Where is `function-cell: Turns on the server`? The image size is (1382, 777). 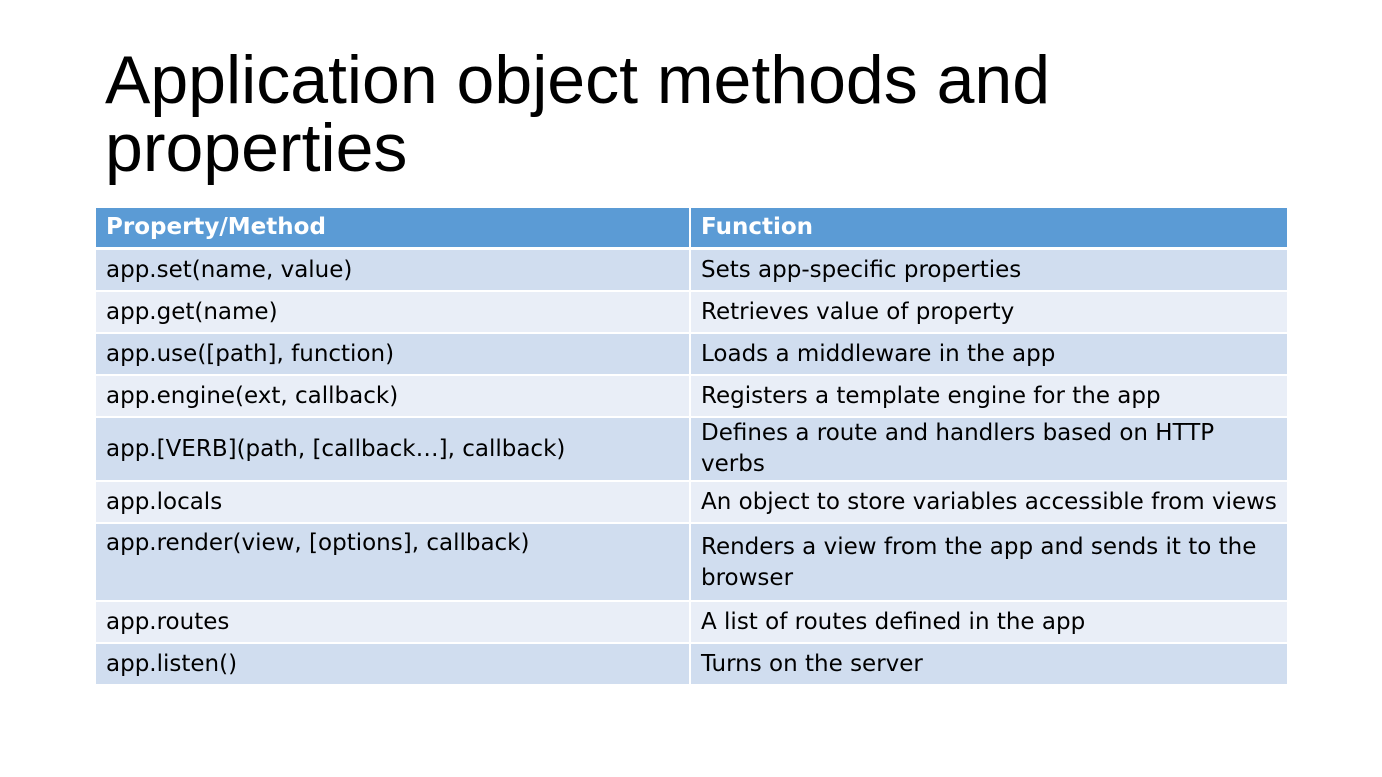
function-cell: Turns on the server is located at coordinates (989, 665).